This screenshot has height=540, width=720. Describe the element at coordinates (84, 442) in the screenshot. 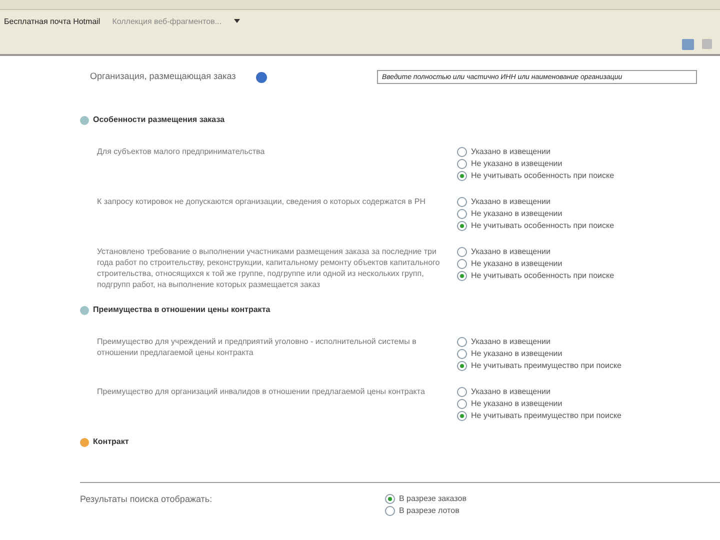

I see `expand-icon` at that location.